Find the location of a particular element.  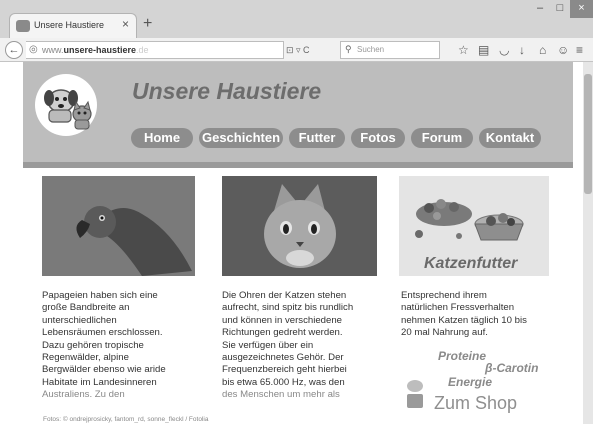

bookmark-star-icon: ☆ is located at coordinates (463, 50).